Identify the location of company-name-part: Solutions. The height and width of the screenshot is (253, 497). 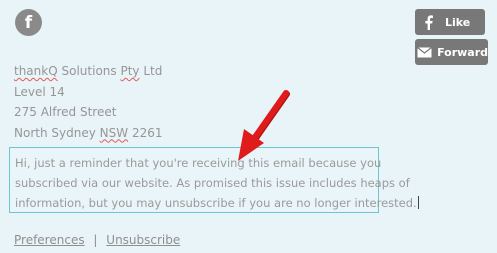
(89, 71).